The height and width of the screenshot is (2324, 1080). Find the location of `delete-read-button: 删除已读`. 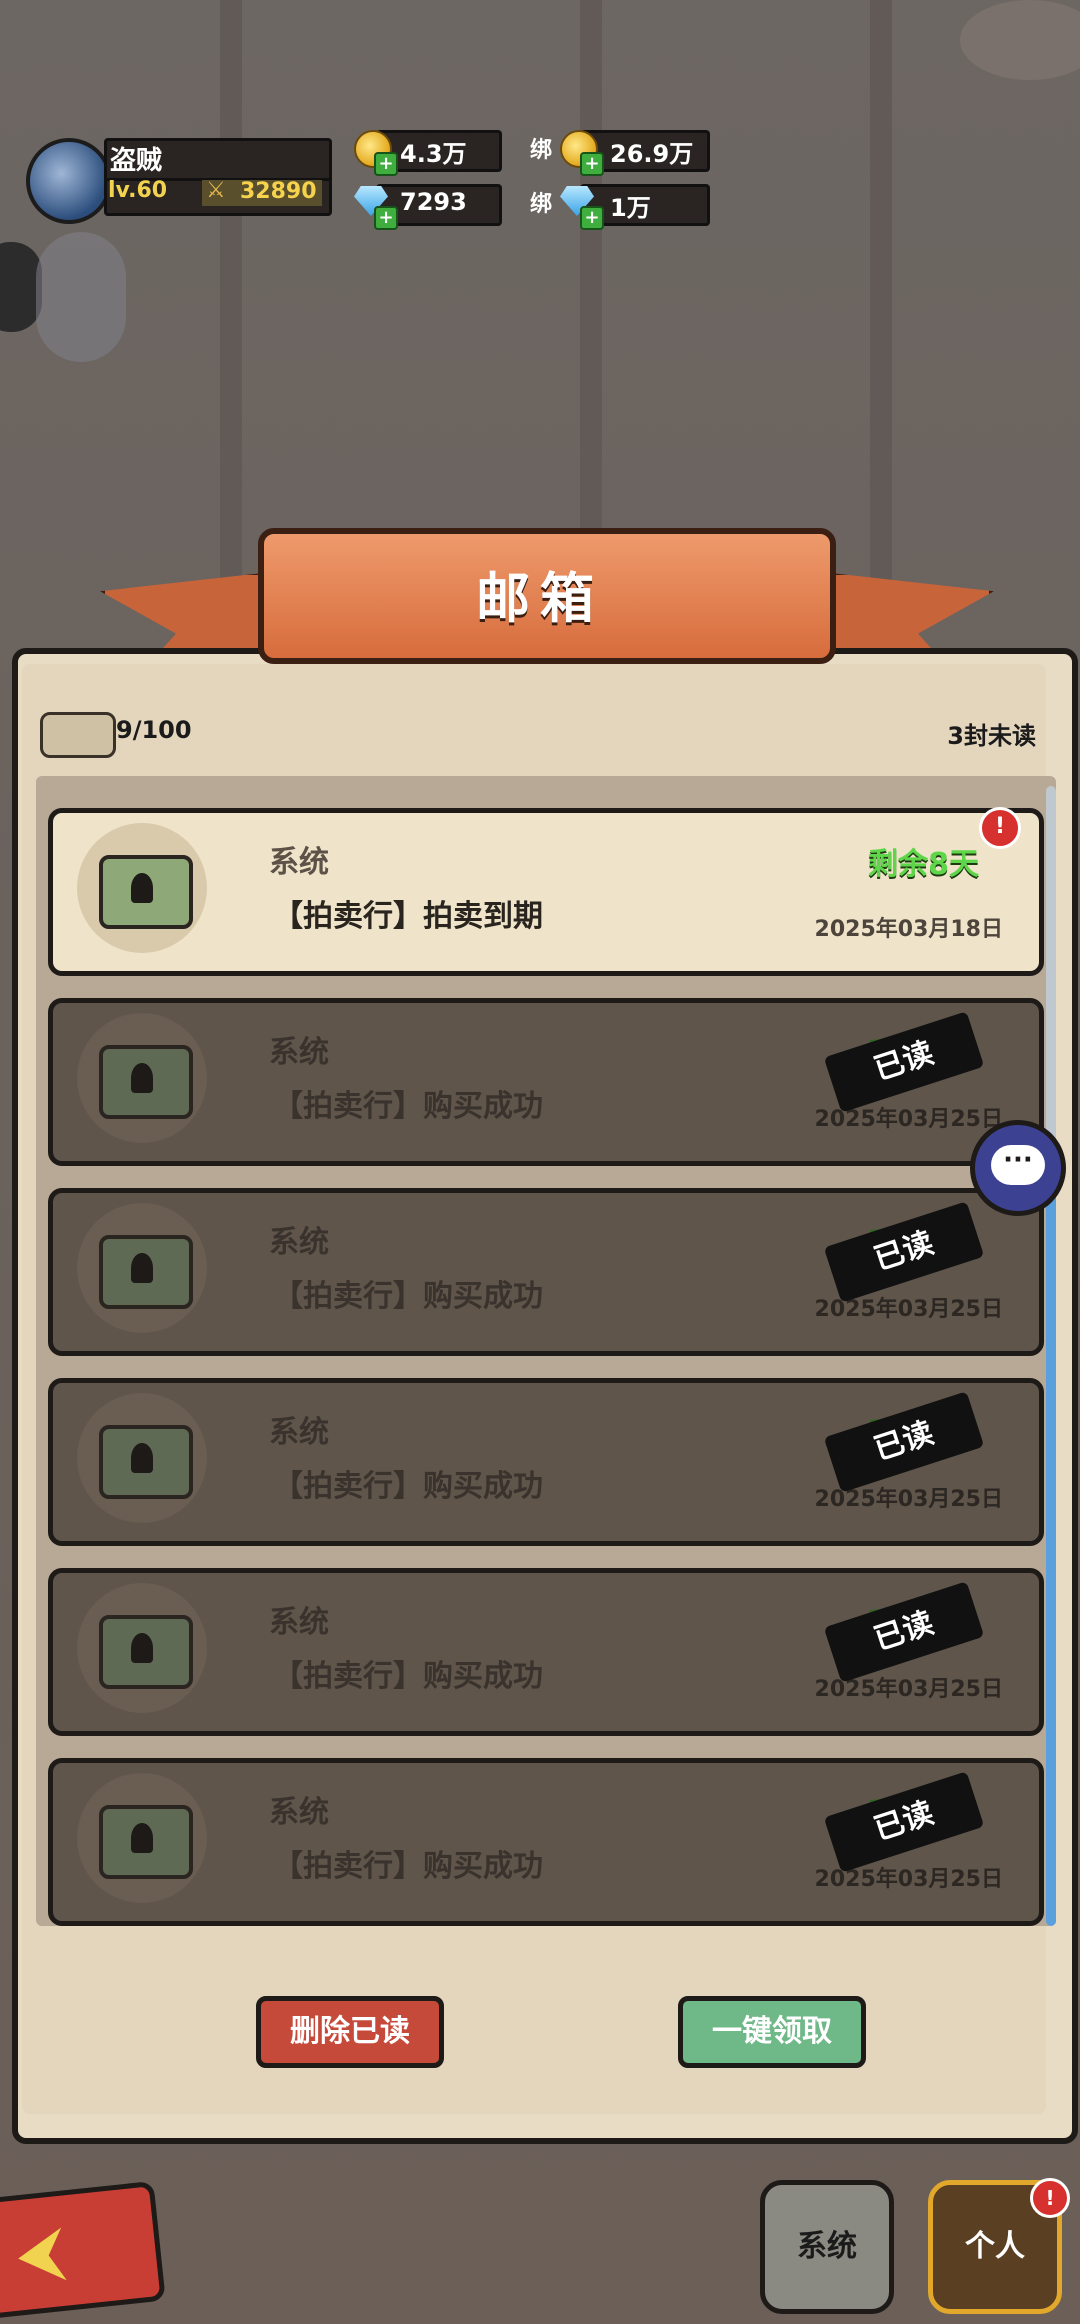

delete-read-button: 删除已读 is located at coordinates (350, 2032).